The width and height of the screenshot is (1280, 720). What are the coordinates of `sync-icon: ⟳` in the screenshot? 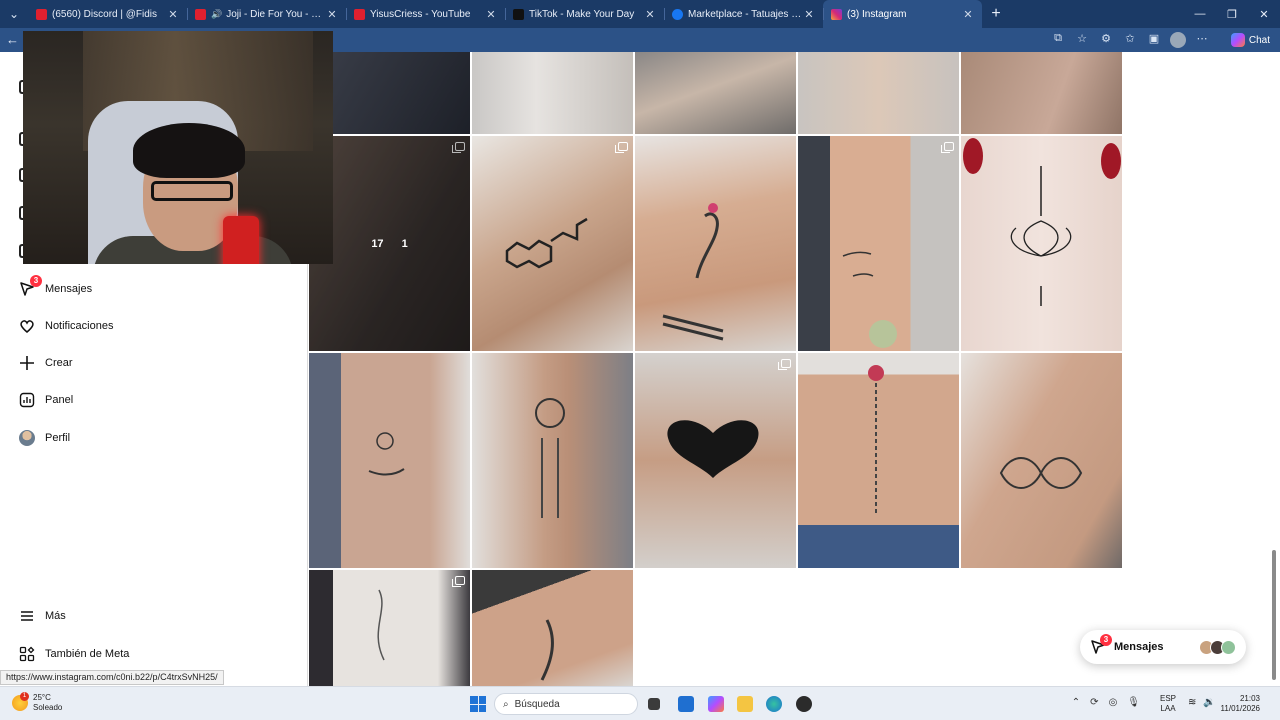 It's located at (1094, 702).